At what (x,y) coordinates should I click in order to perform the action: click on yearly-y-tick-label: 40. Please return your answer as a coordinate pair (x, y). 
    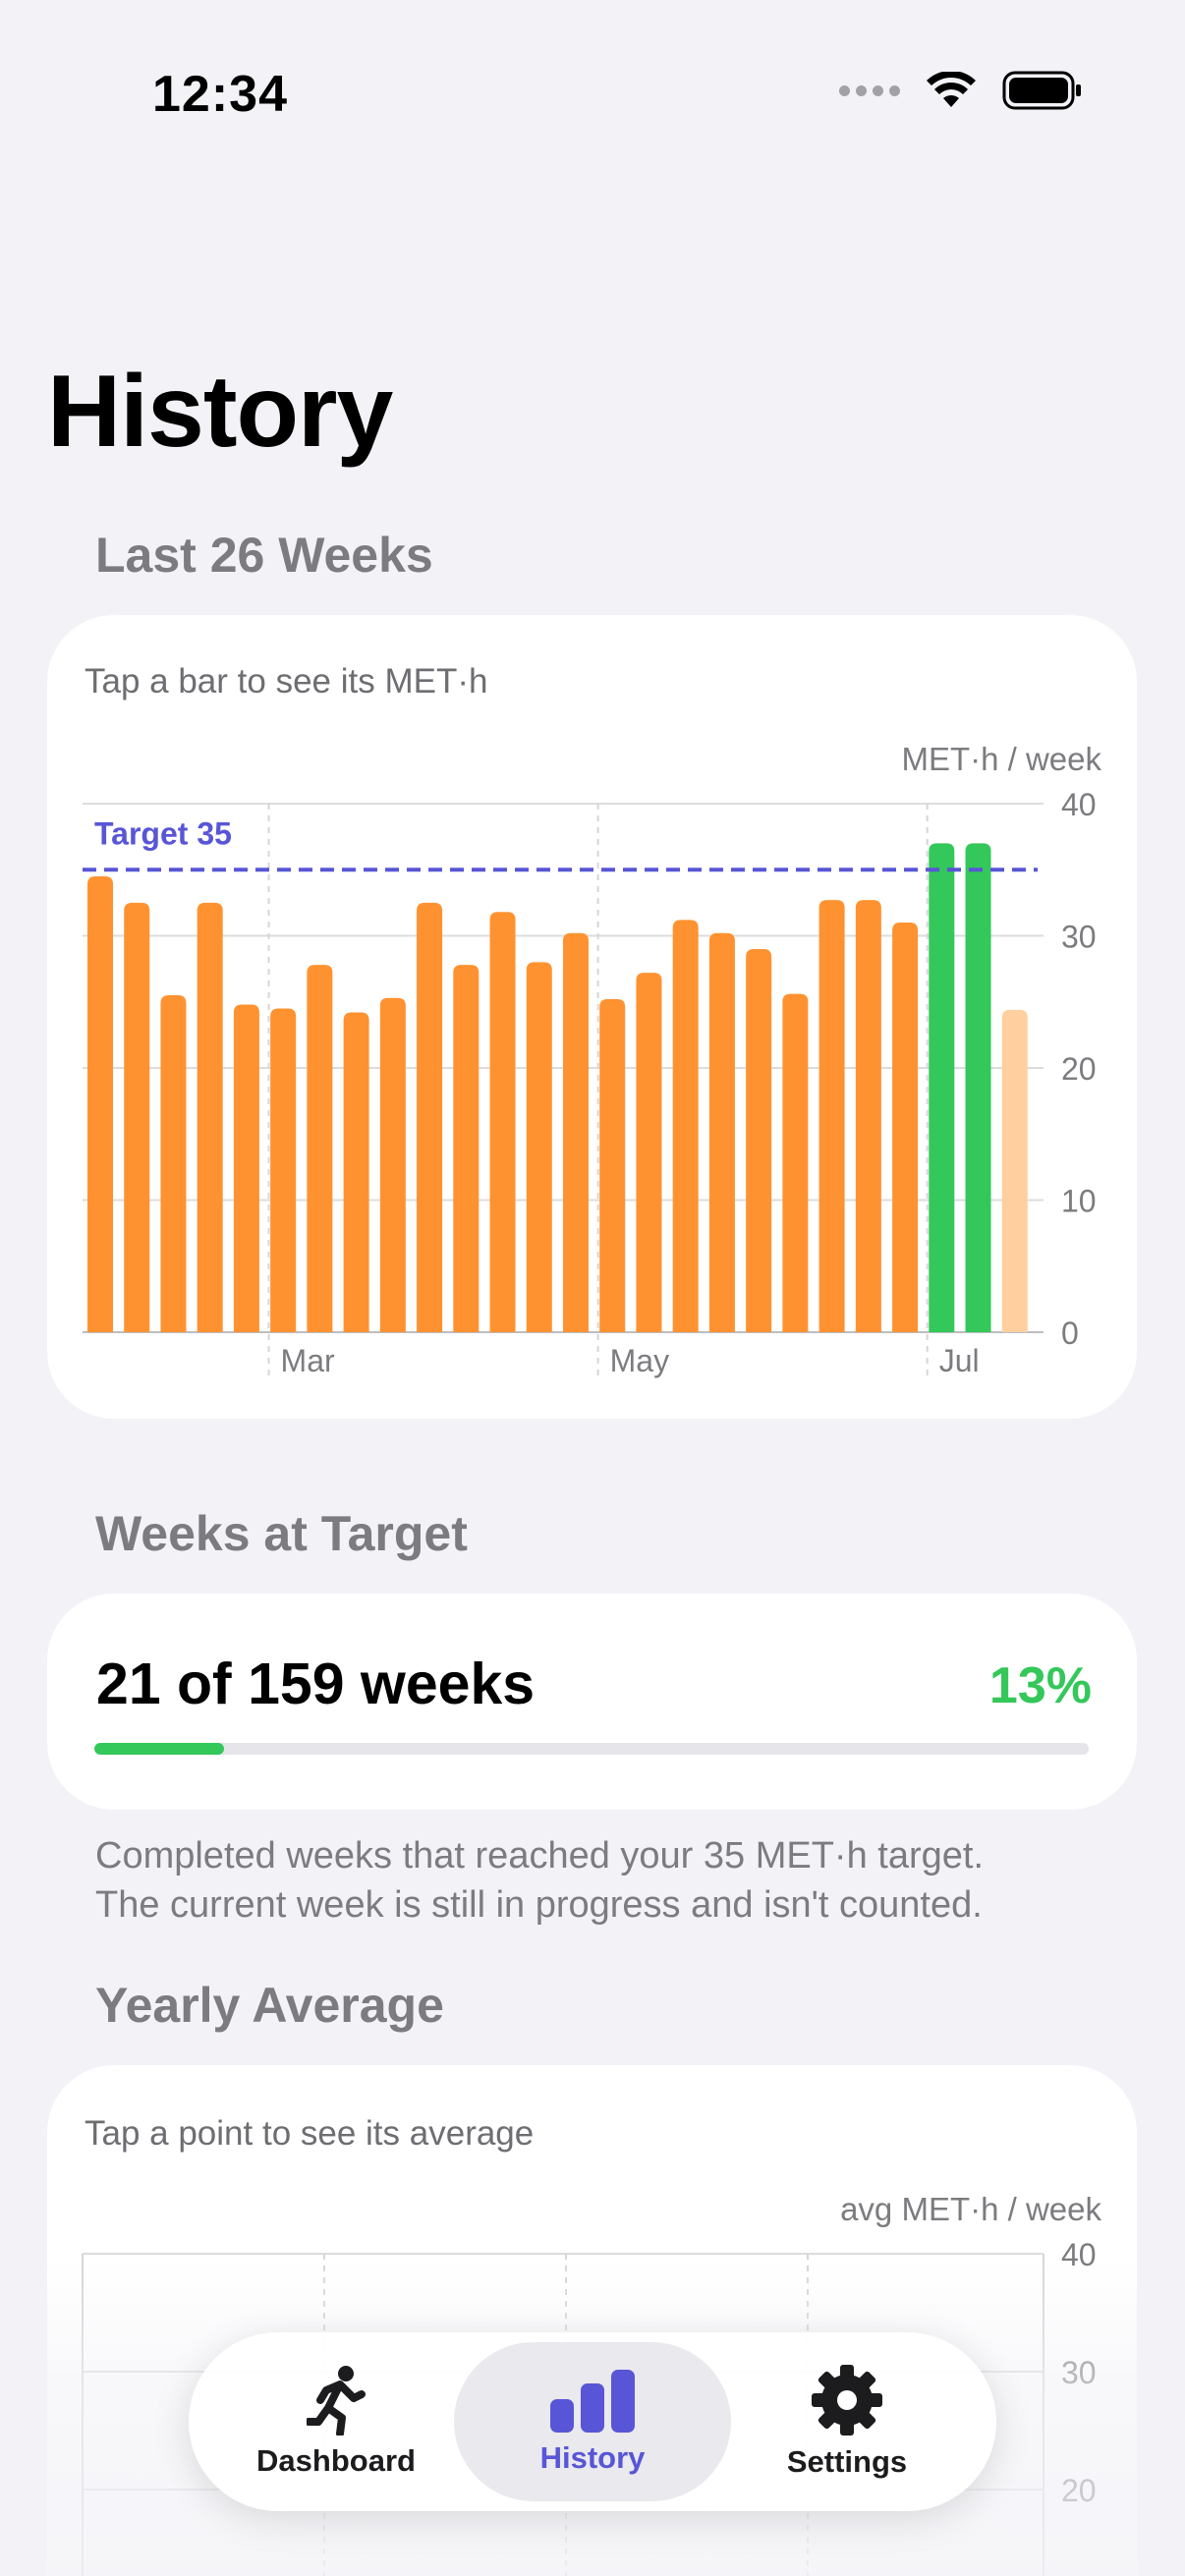
    Looking at the image, I should click on (1079, 2254).